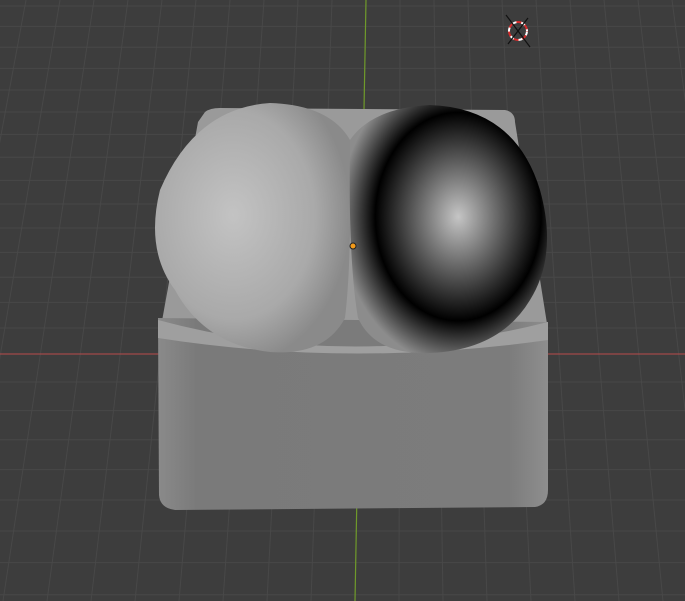 The image size is (685, 601). Describe the element at coordinates (353, 246) in the screenshot. I see `object-origin-icon` at that location.